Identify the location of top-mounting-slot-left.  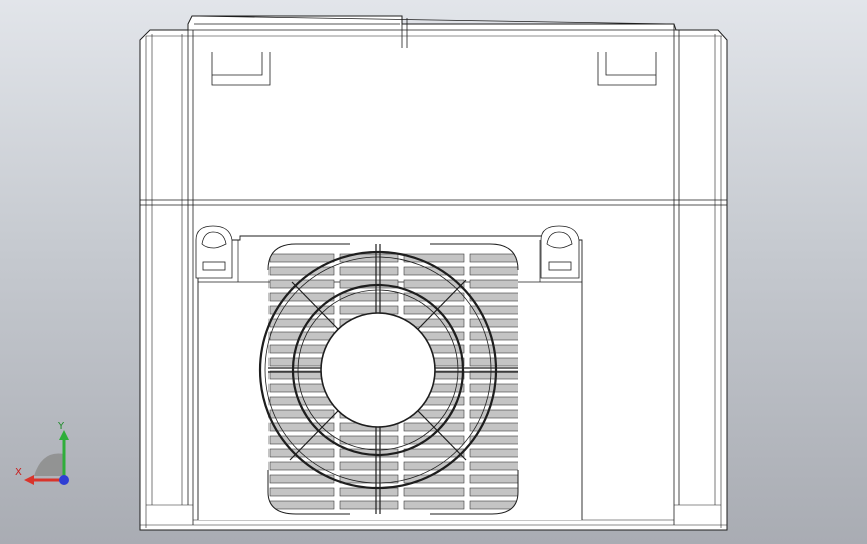
(241, 69).